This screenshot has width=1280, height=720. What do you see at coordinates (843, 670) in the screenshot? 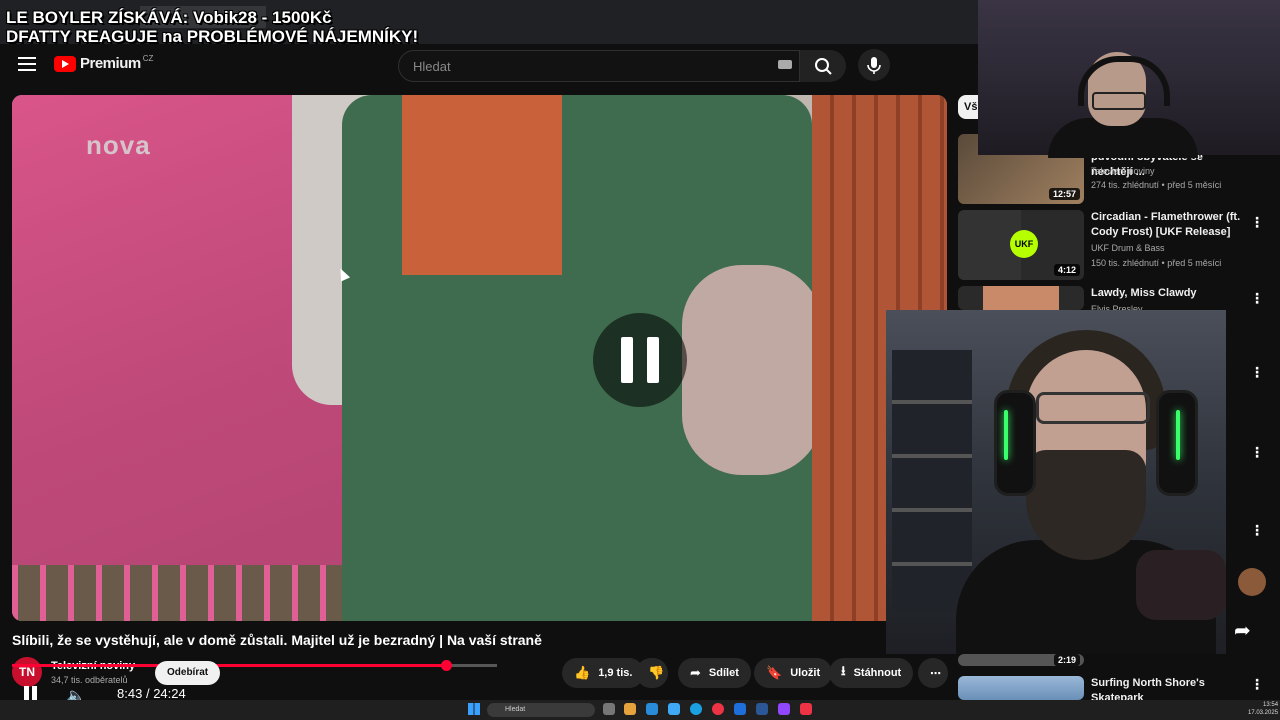
I see `download-icon: ⭳` at bounding box center [843, 670].